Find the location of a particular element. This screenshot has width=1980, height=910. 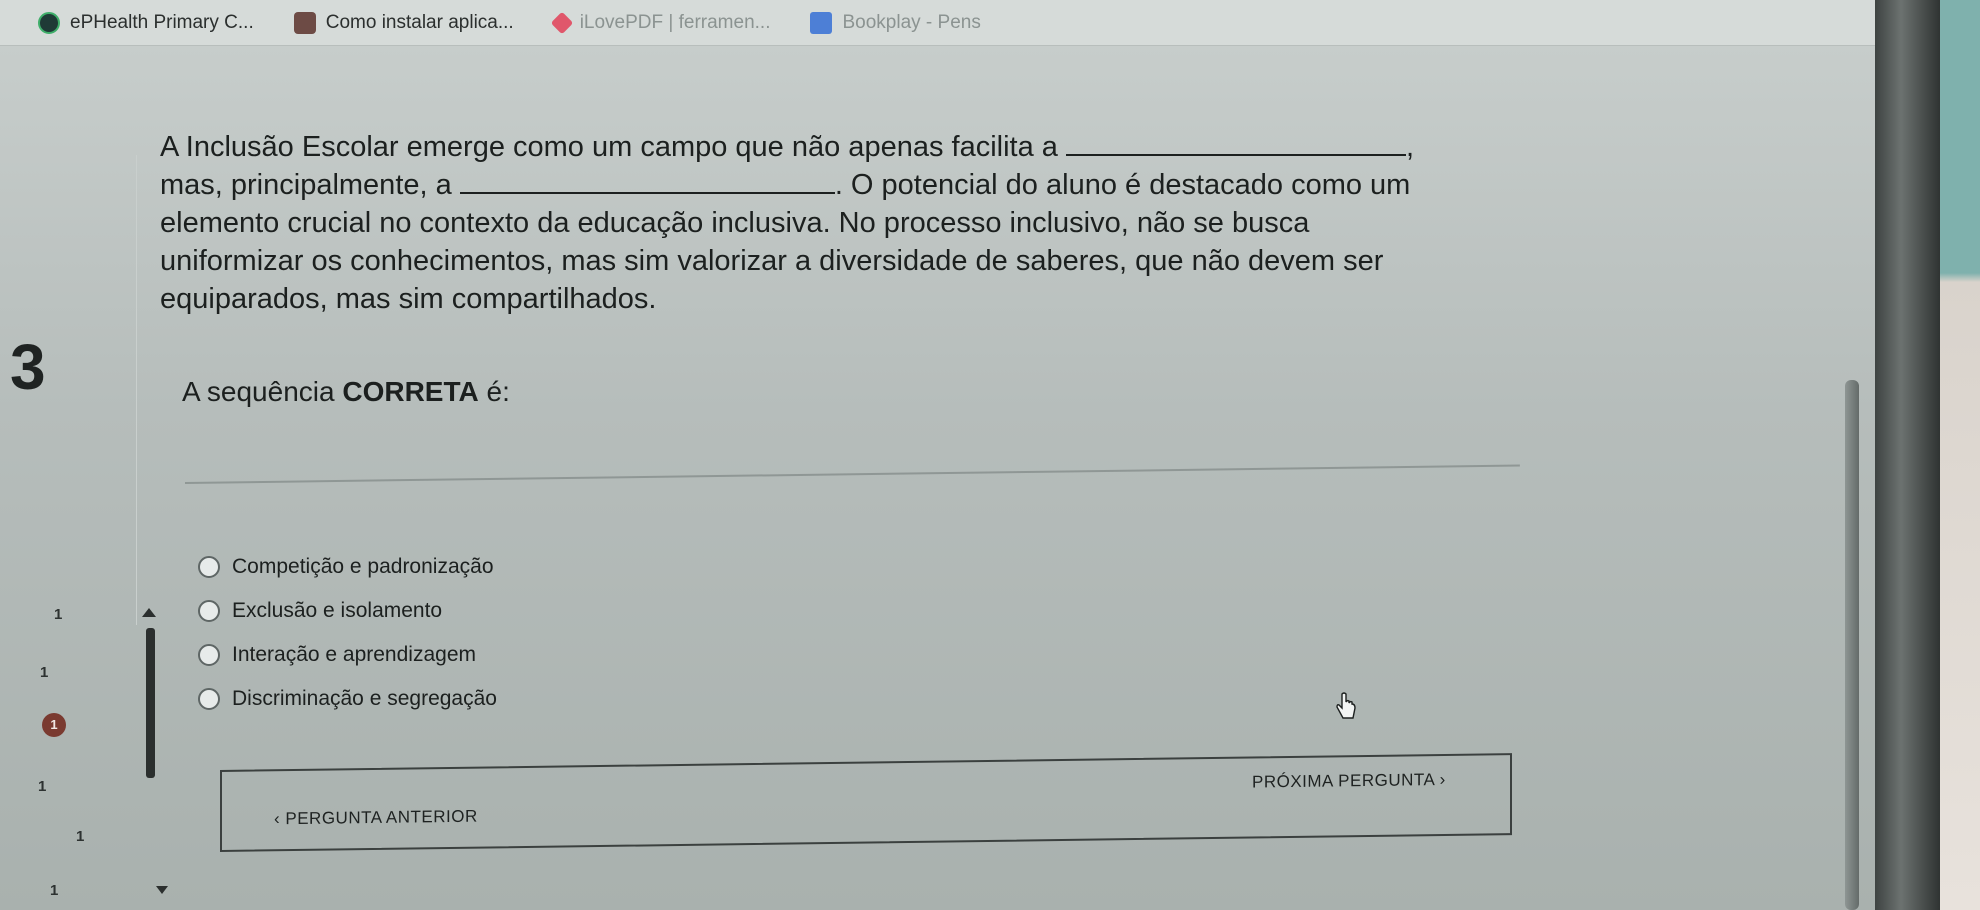

answer-prompt: A sequência CORRETA é: is located at coordinates (346, 392).